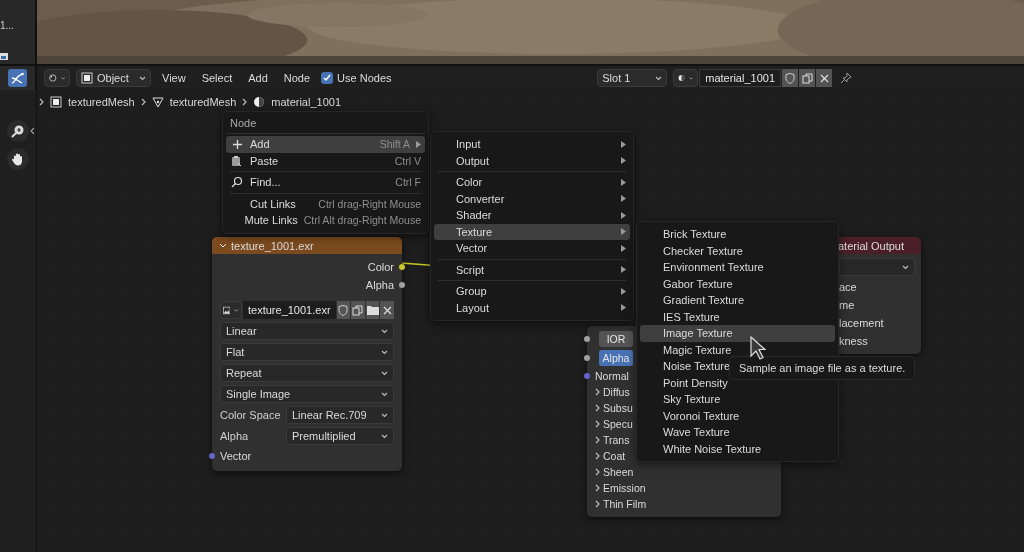  What do you see at coordinates (236, 455) in the screenshot?
I see `socket-label: Vector` at bounding box center [236, 455].